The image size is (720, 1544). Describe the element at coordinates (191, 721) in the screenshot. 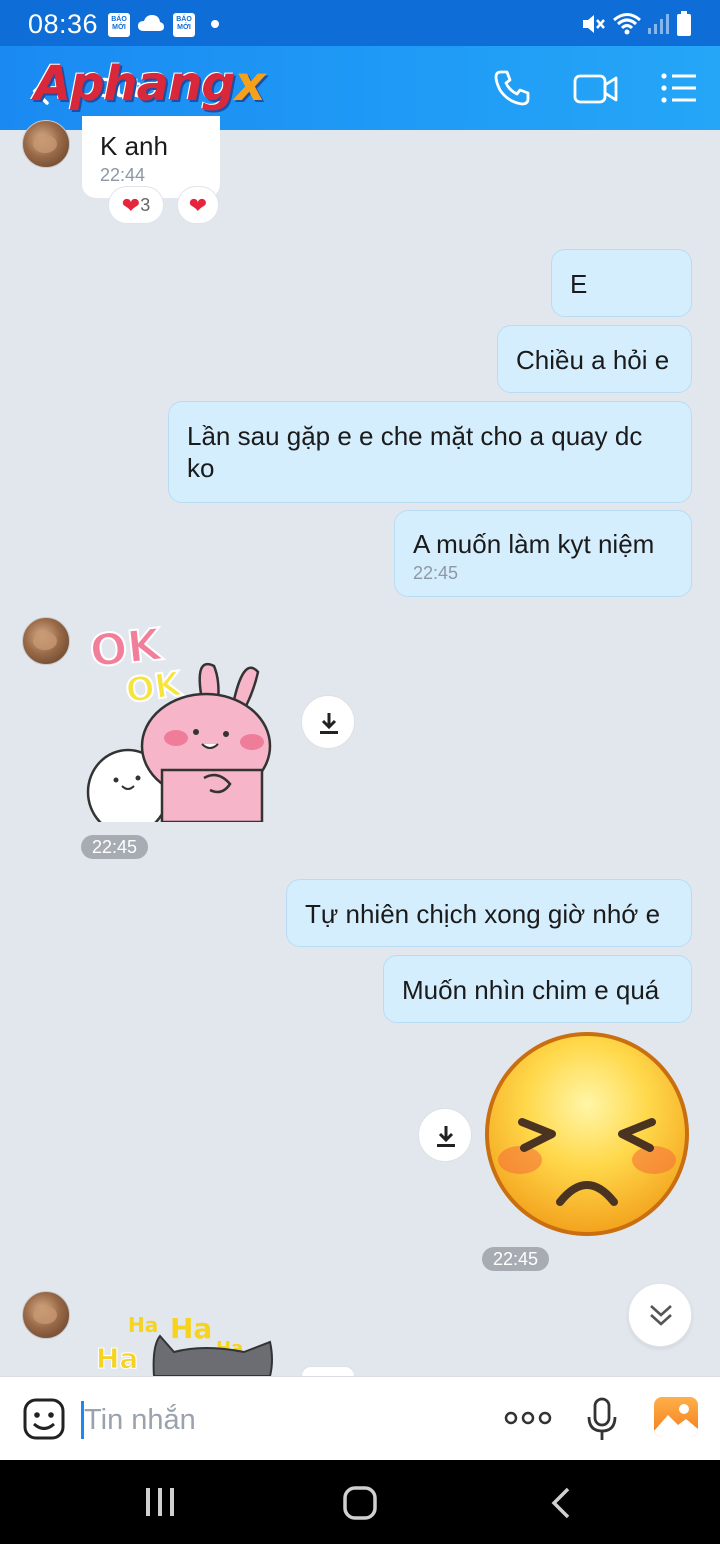

I see `sticker-ok-rabbit: OK OK` at that location.